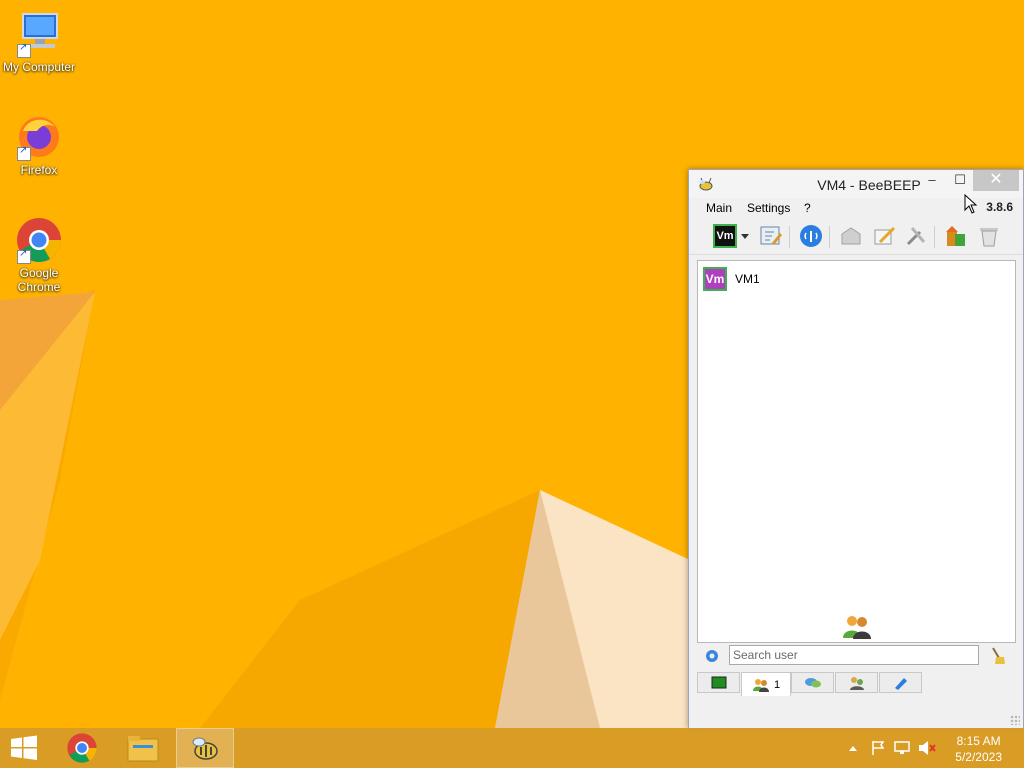 The width and height of the screenshot is (1024, 768). What do you see at coordinates (978, 749) in the screenshot?
I see `clock: 8:15 AM 5/2/2023` at bounding box center [978, 749].